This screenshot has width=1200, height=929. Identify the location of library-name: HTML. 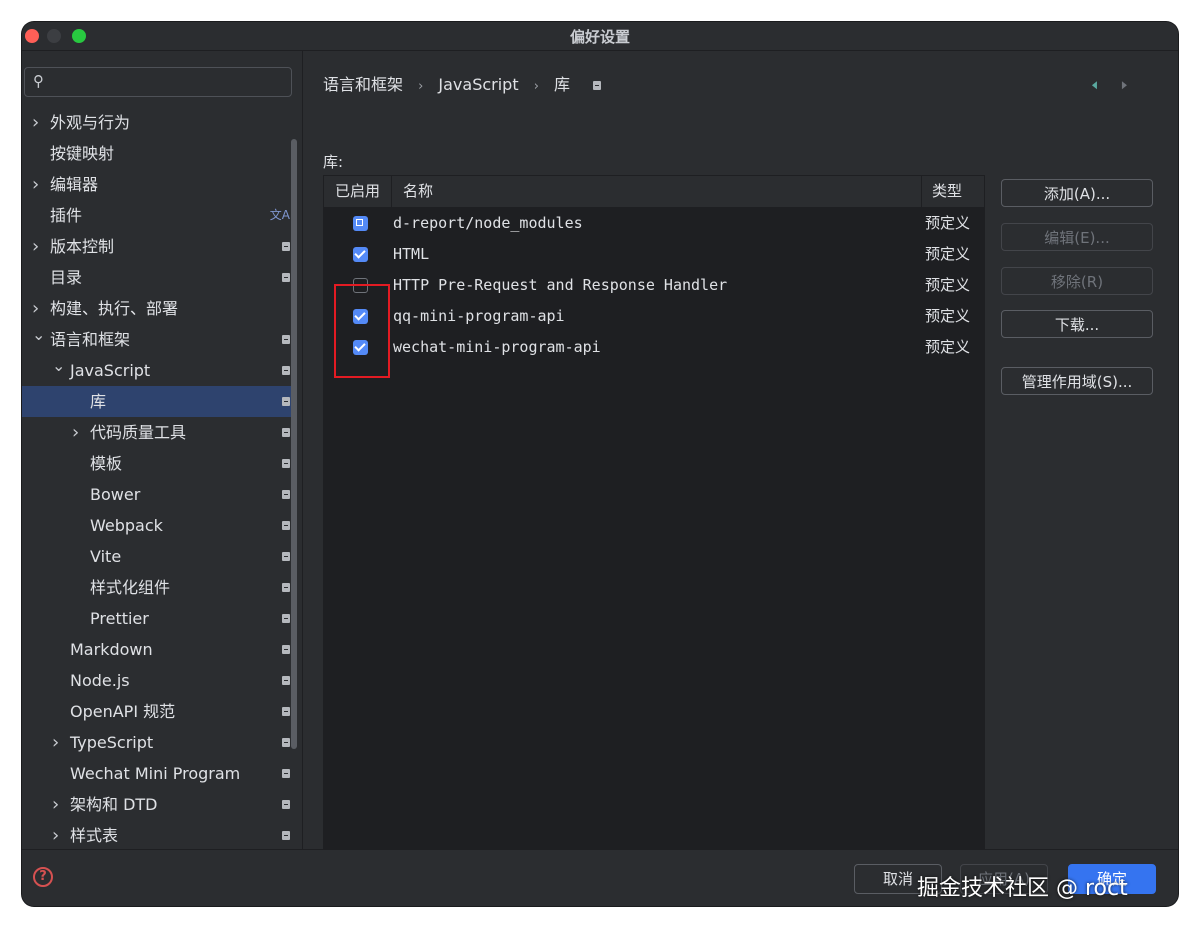
(411, 254).